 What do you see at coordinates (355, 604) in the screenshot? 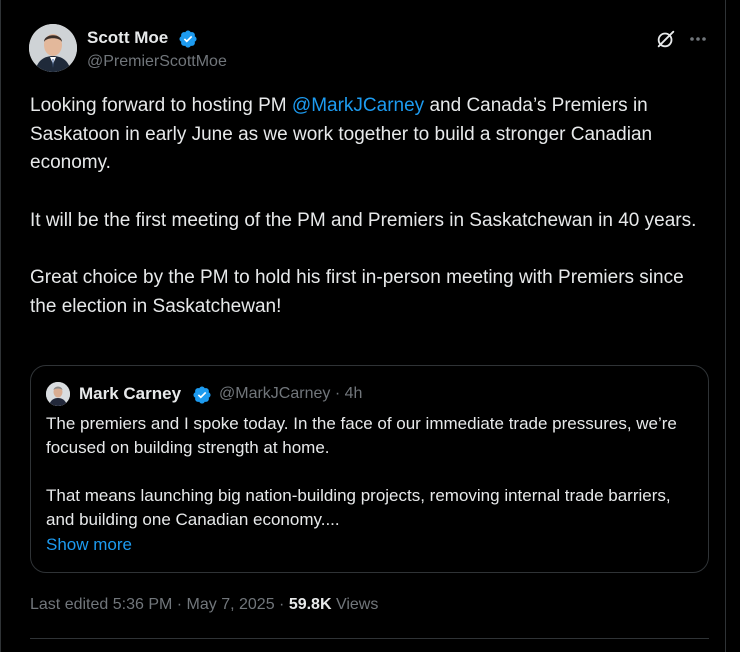
I see `views-label: Views` at bounding box center [355, 604].